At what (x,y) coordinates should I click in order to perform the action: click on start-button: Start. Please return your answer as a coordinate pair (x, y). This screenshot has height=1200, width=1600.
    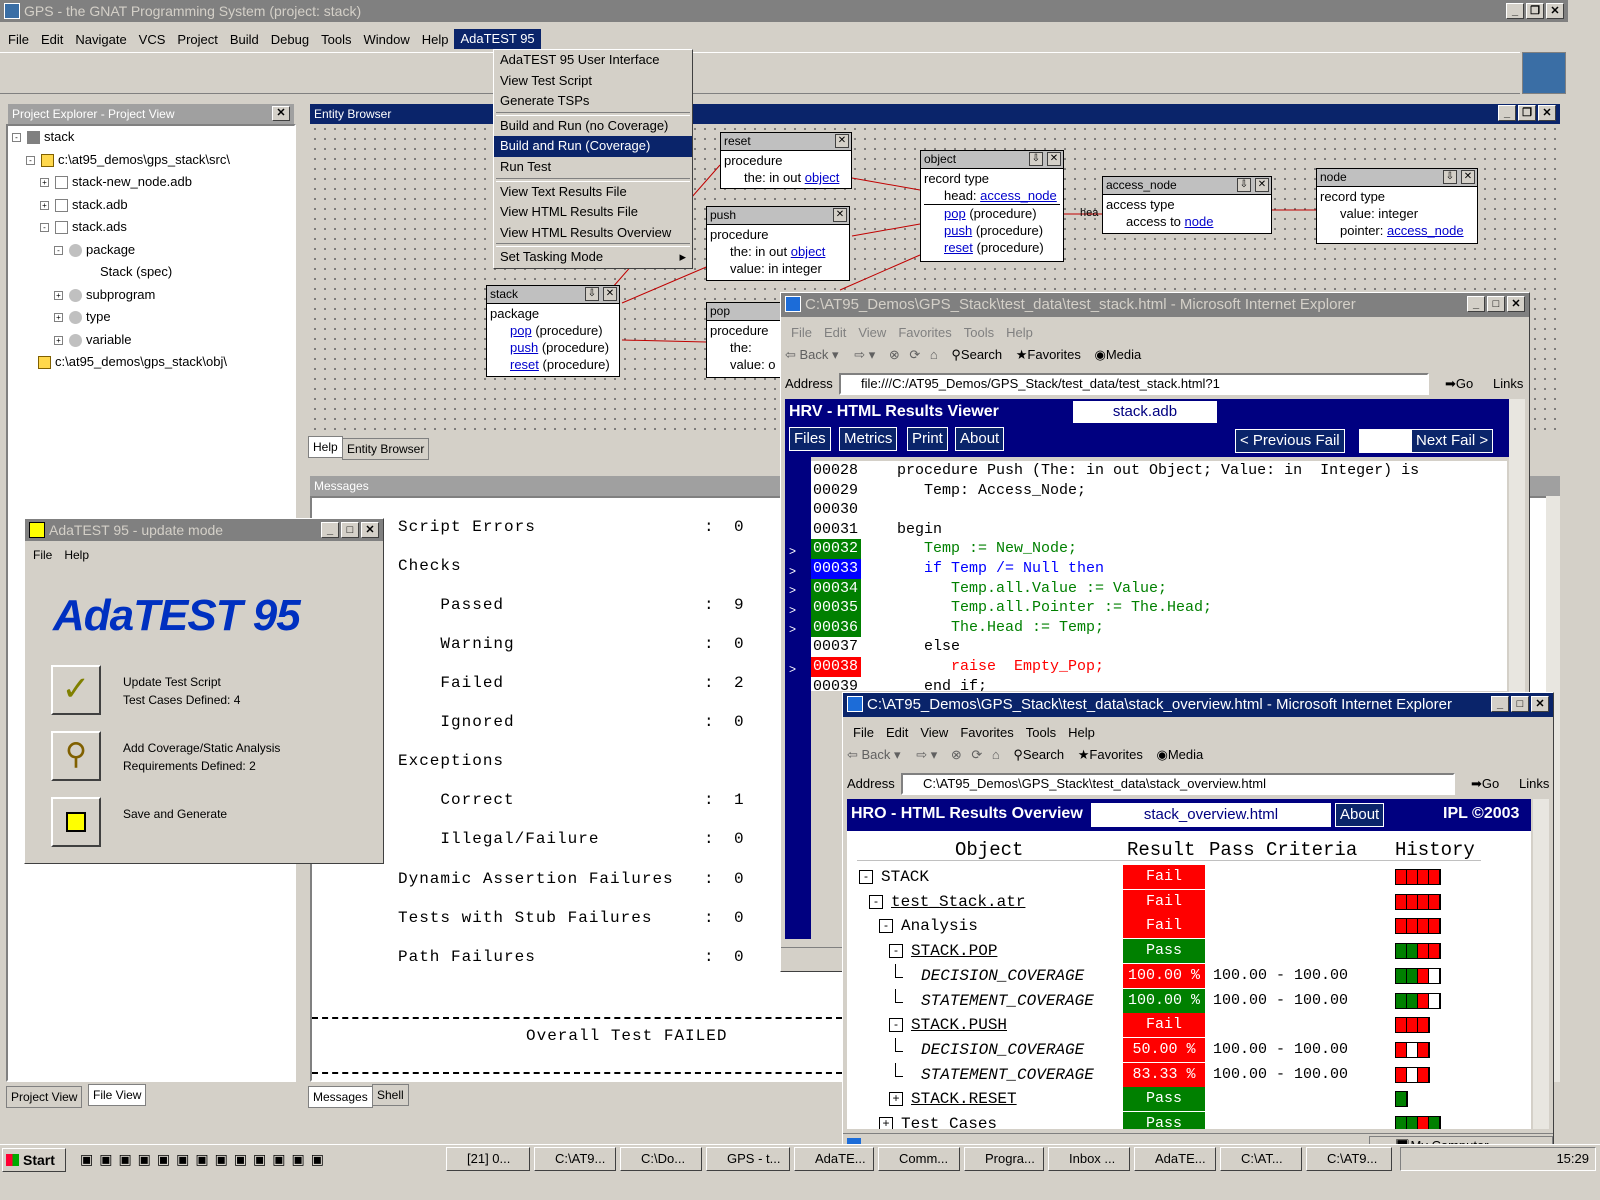
    Looking at the image, I should click on (34, 1160).